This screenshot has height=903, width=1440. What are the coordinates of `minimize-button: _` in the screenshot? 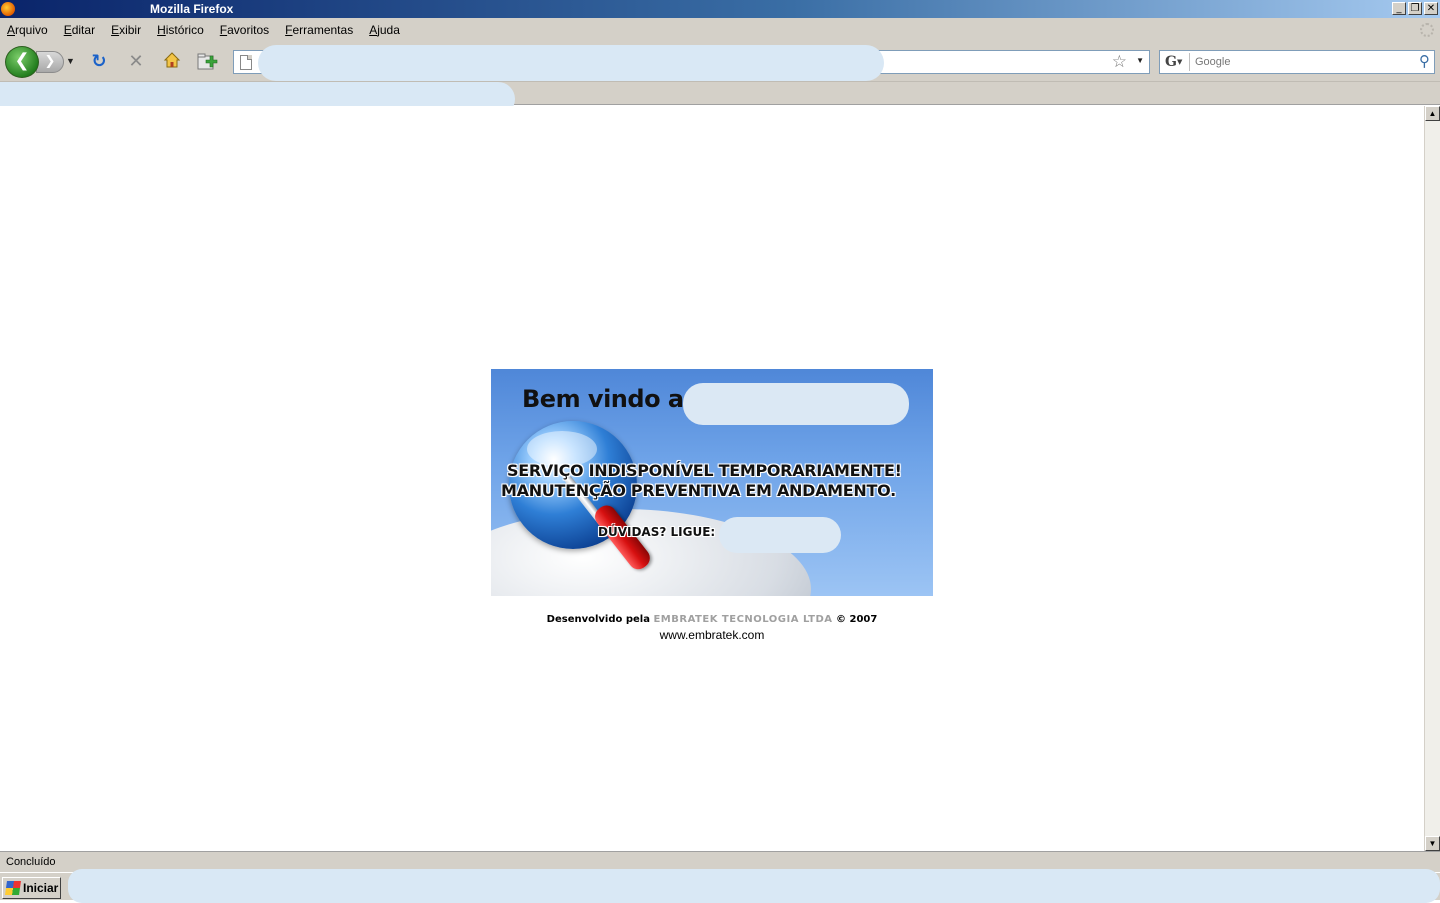 It's located at (1399, 8).